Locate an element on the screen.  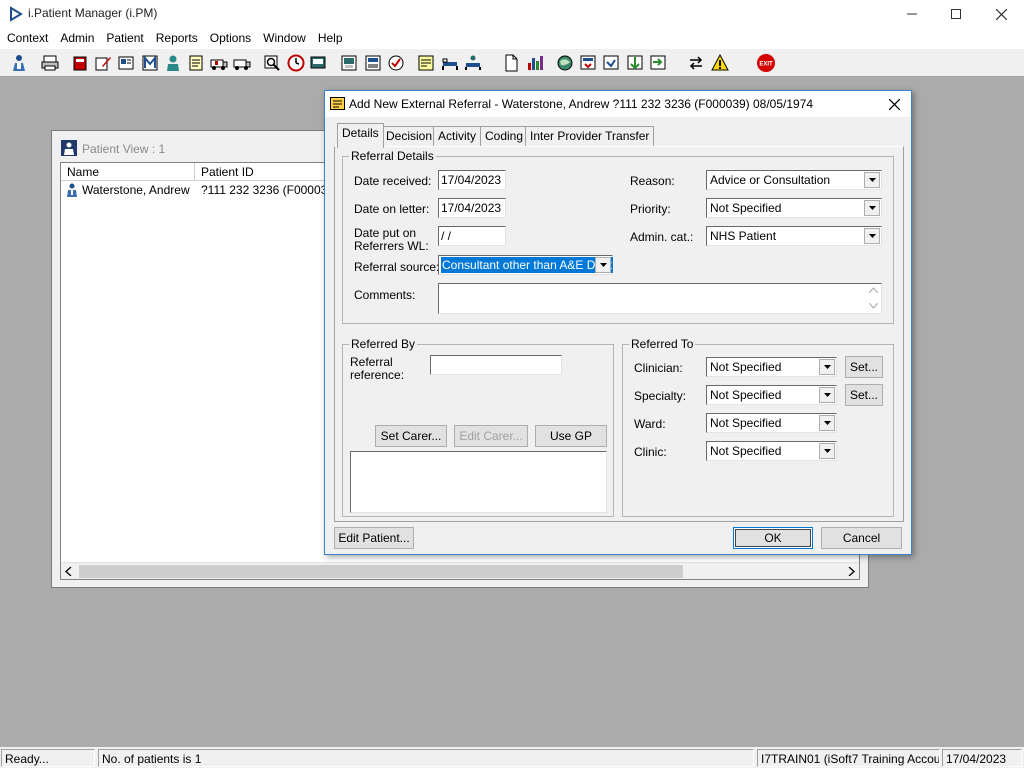
toolbar-chart-button is located at coordinates (535, 63).